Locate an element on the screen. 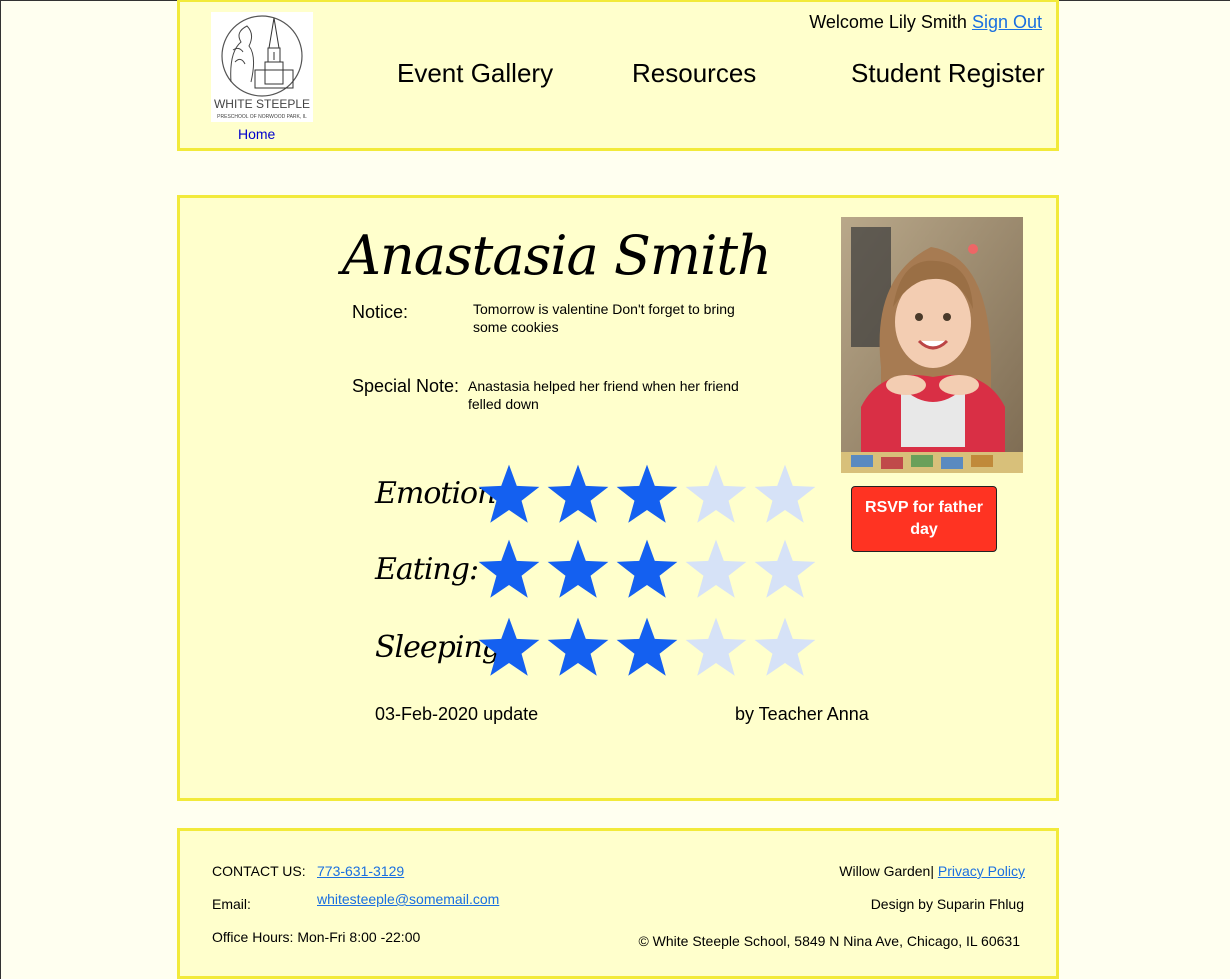 Image resolution: width=1230 pixels, height=979 pixels. willow-garden-text: Willow Garden| is located at coordinates (886, 871).